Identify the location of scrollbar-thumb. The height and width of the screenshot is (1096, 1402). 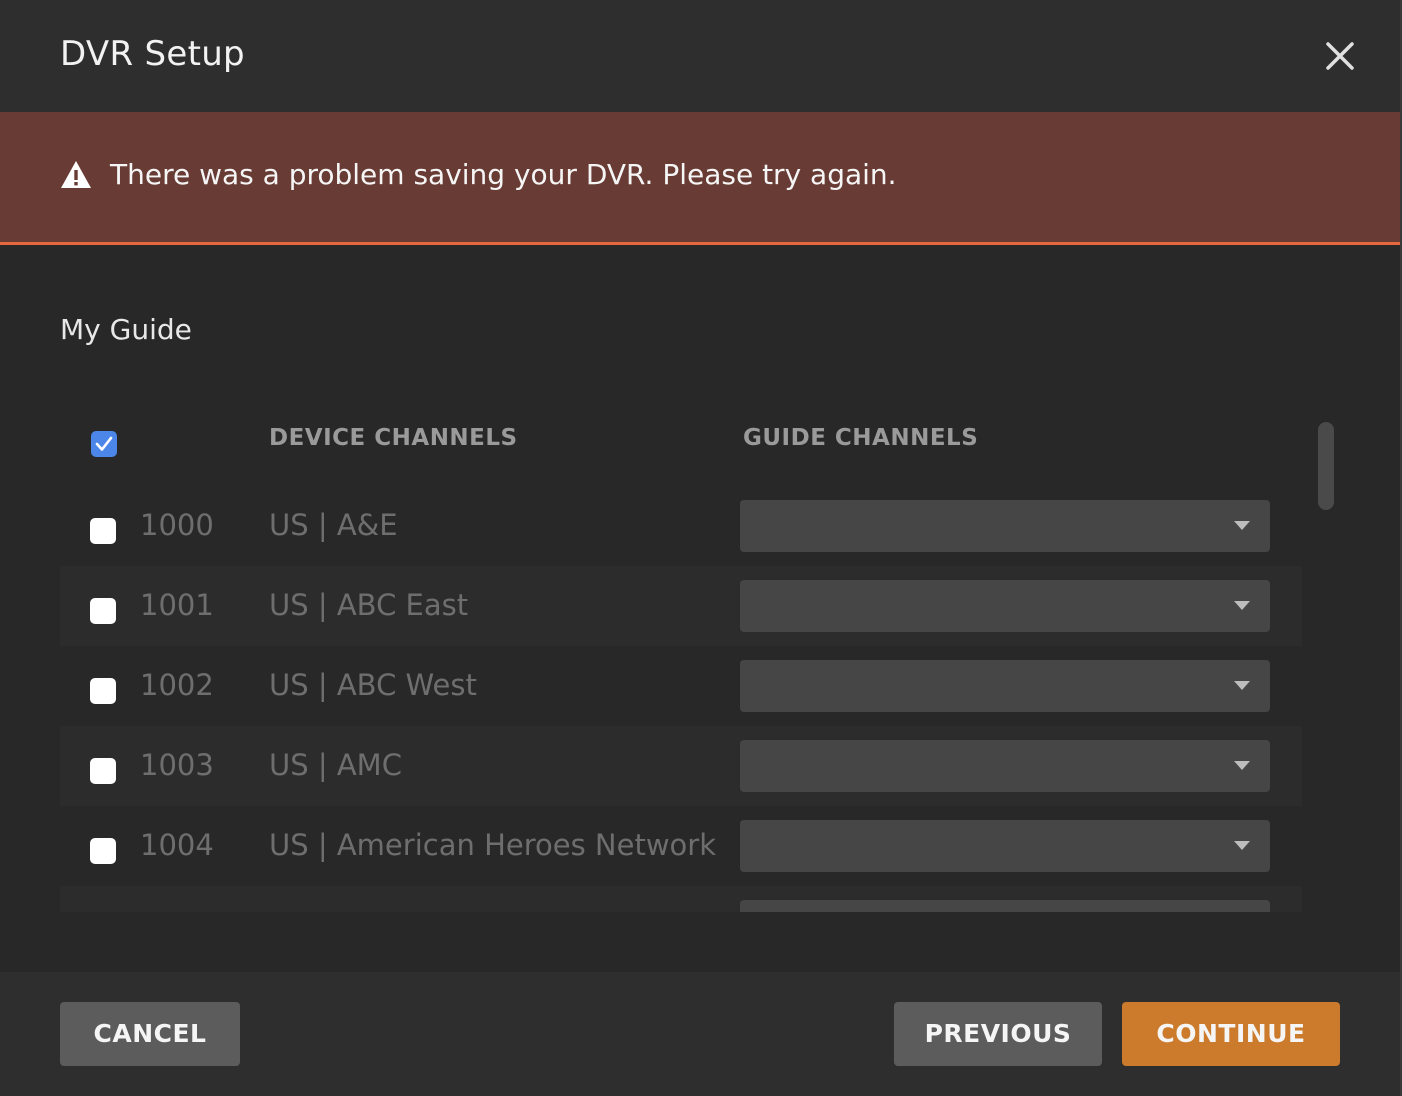
(1326, 466).